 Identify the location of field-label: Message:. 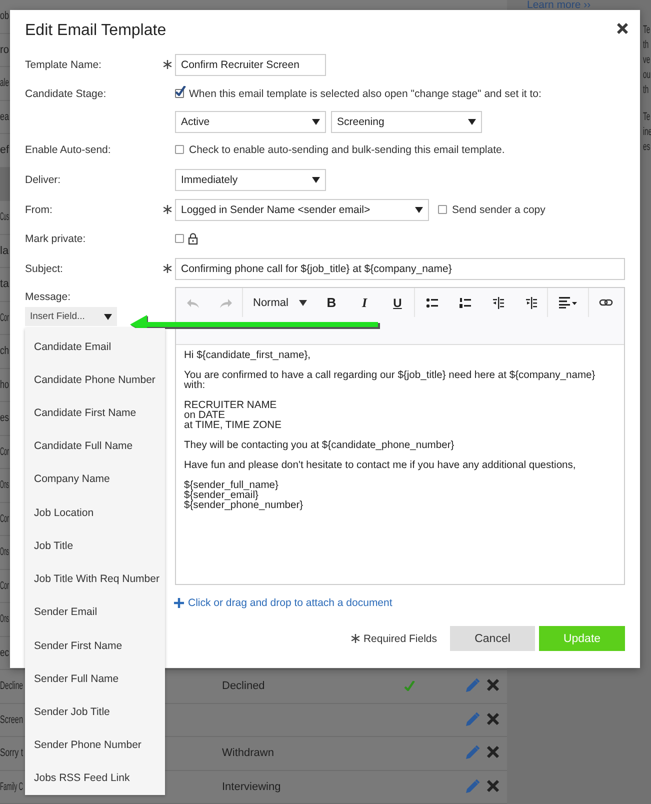
(48, 297).